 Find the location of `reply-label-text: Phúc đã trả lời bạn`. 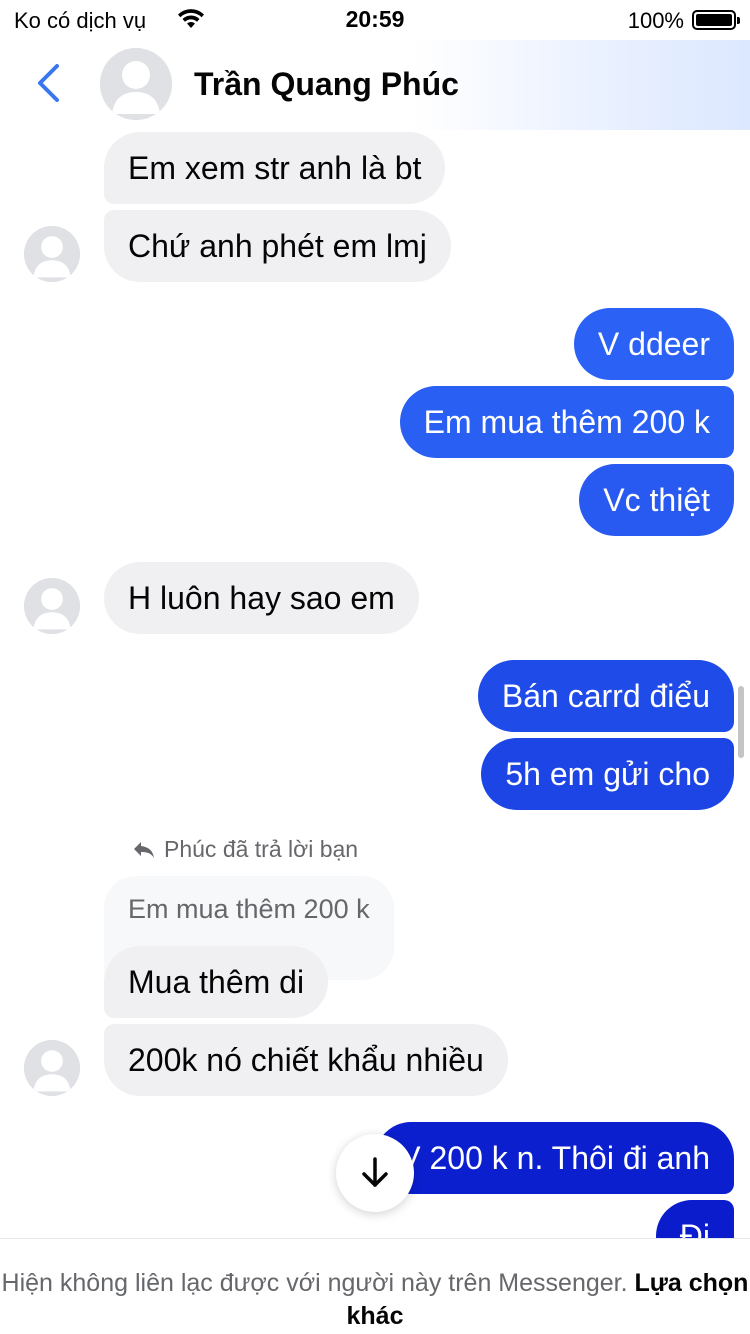

reply-label-text: Phúc đã trả lời bạn is located at coordinates (261, 849).